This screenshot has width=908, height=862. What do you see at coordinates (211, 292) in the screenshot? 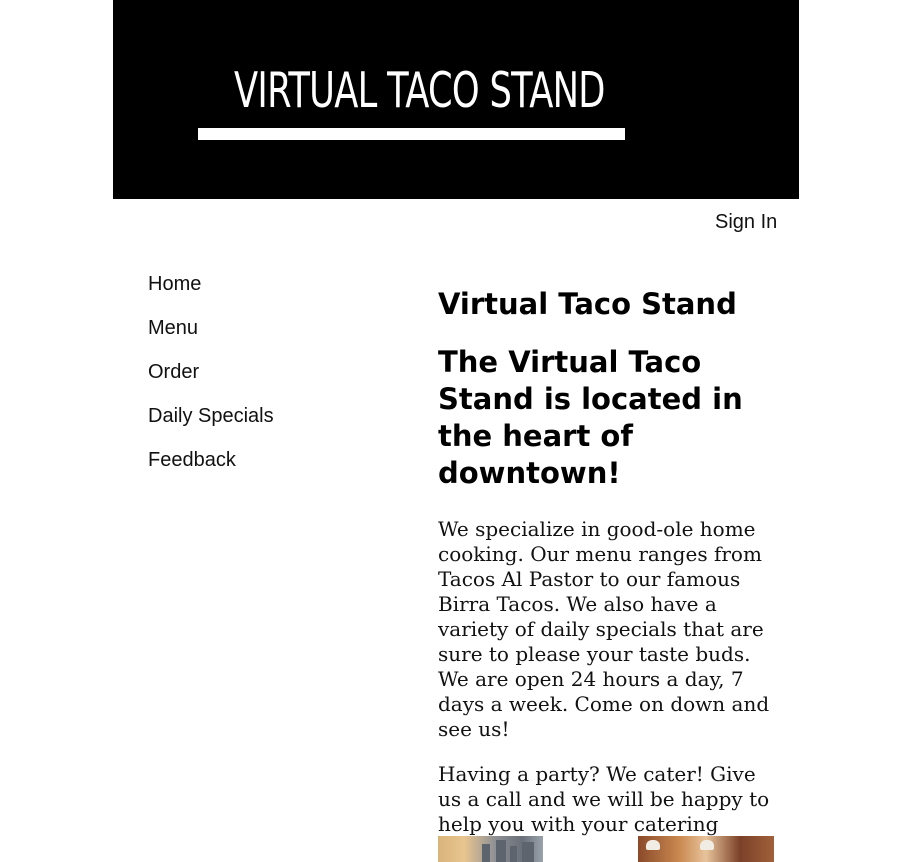
I see `nav-item-home: Home` at bounding box center [211, 292].